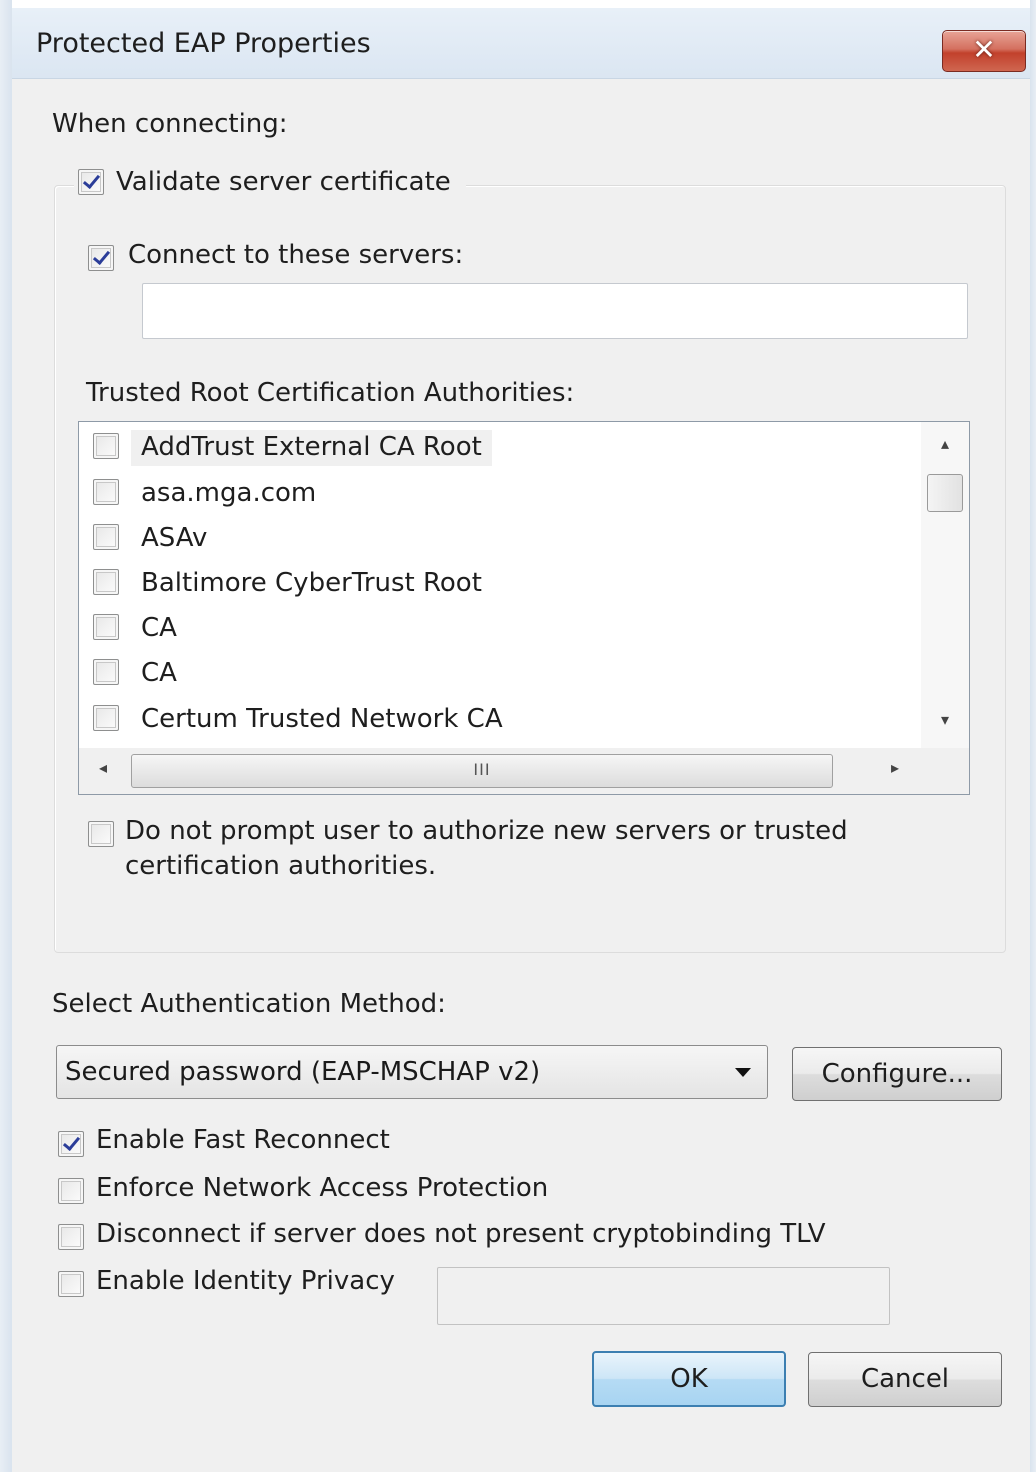 This screenshot has width=1036, height=1472. Describe the element at coordinates (945, 443) in the screenshot. I see `scroll-up-icon: ▴` at that location.